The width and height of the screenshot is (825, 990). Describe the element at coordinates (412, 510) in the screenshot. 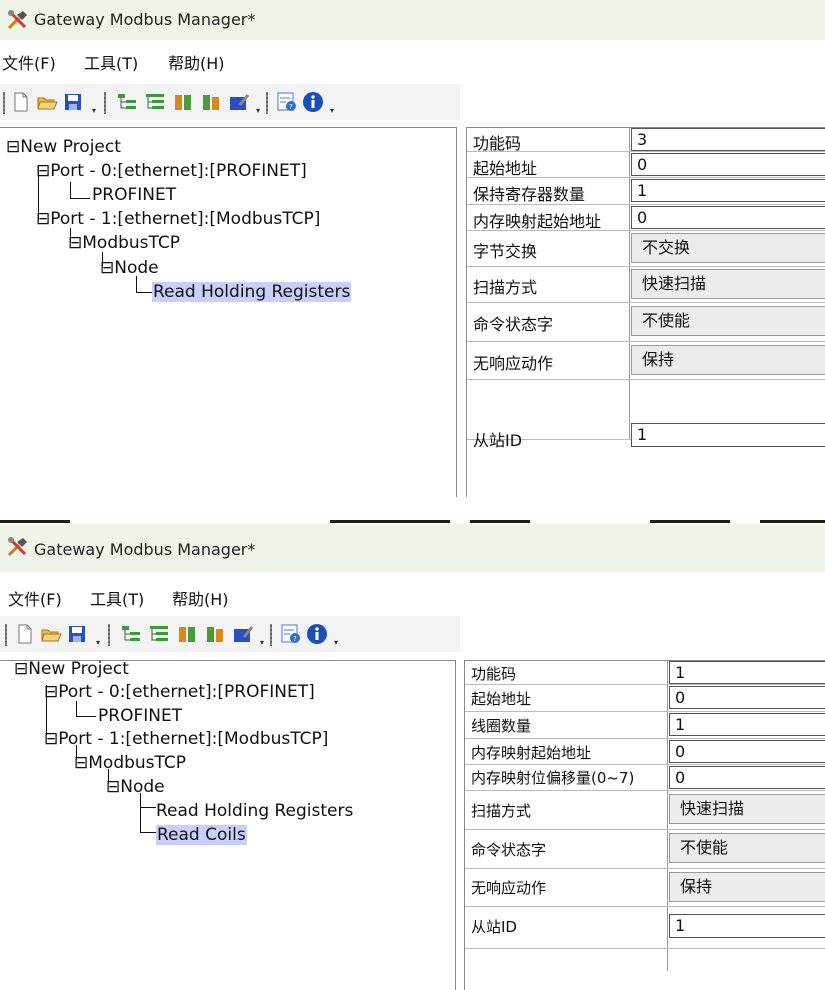

I see `screenshot-divider` at that location.